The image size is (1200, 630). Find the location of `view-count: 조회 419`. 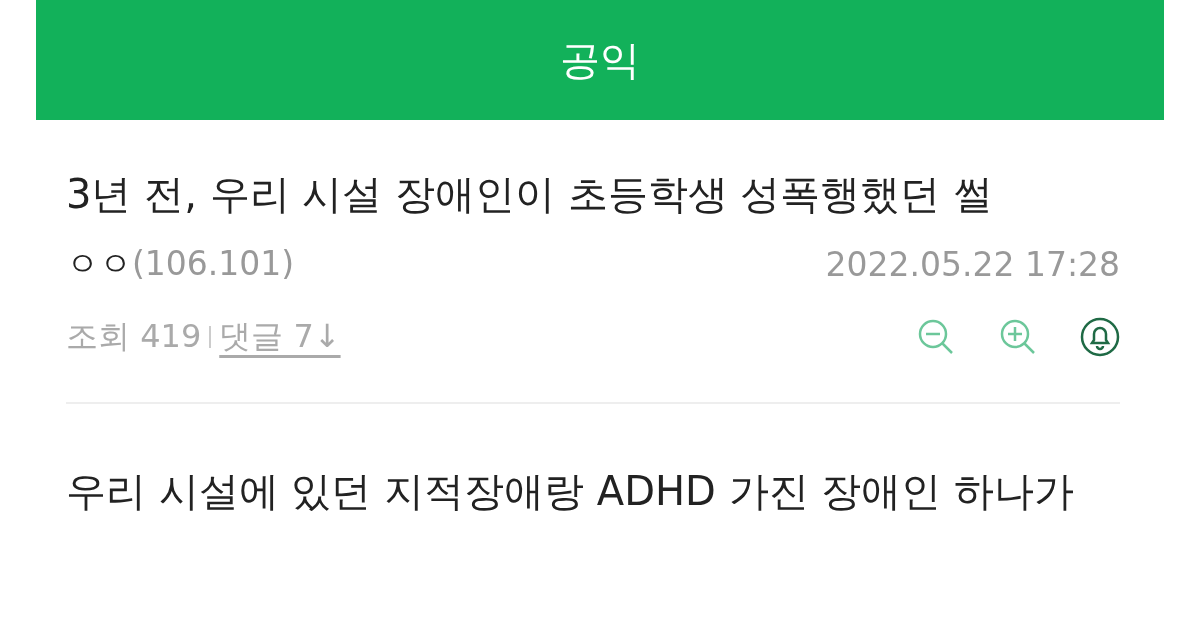

view-count: 조회 419 is located at coordinates (134, 336).